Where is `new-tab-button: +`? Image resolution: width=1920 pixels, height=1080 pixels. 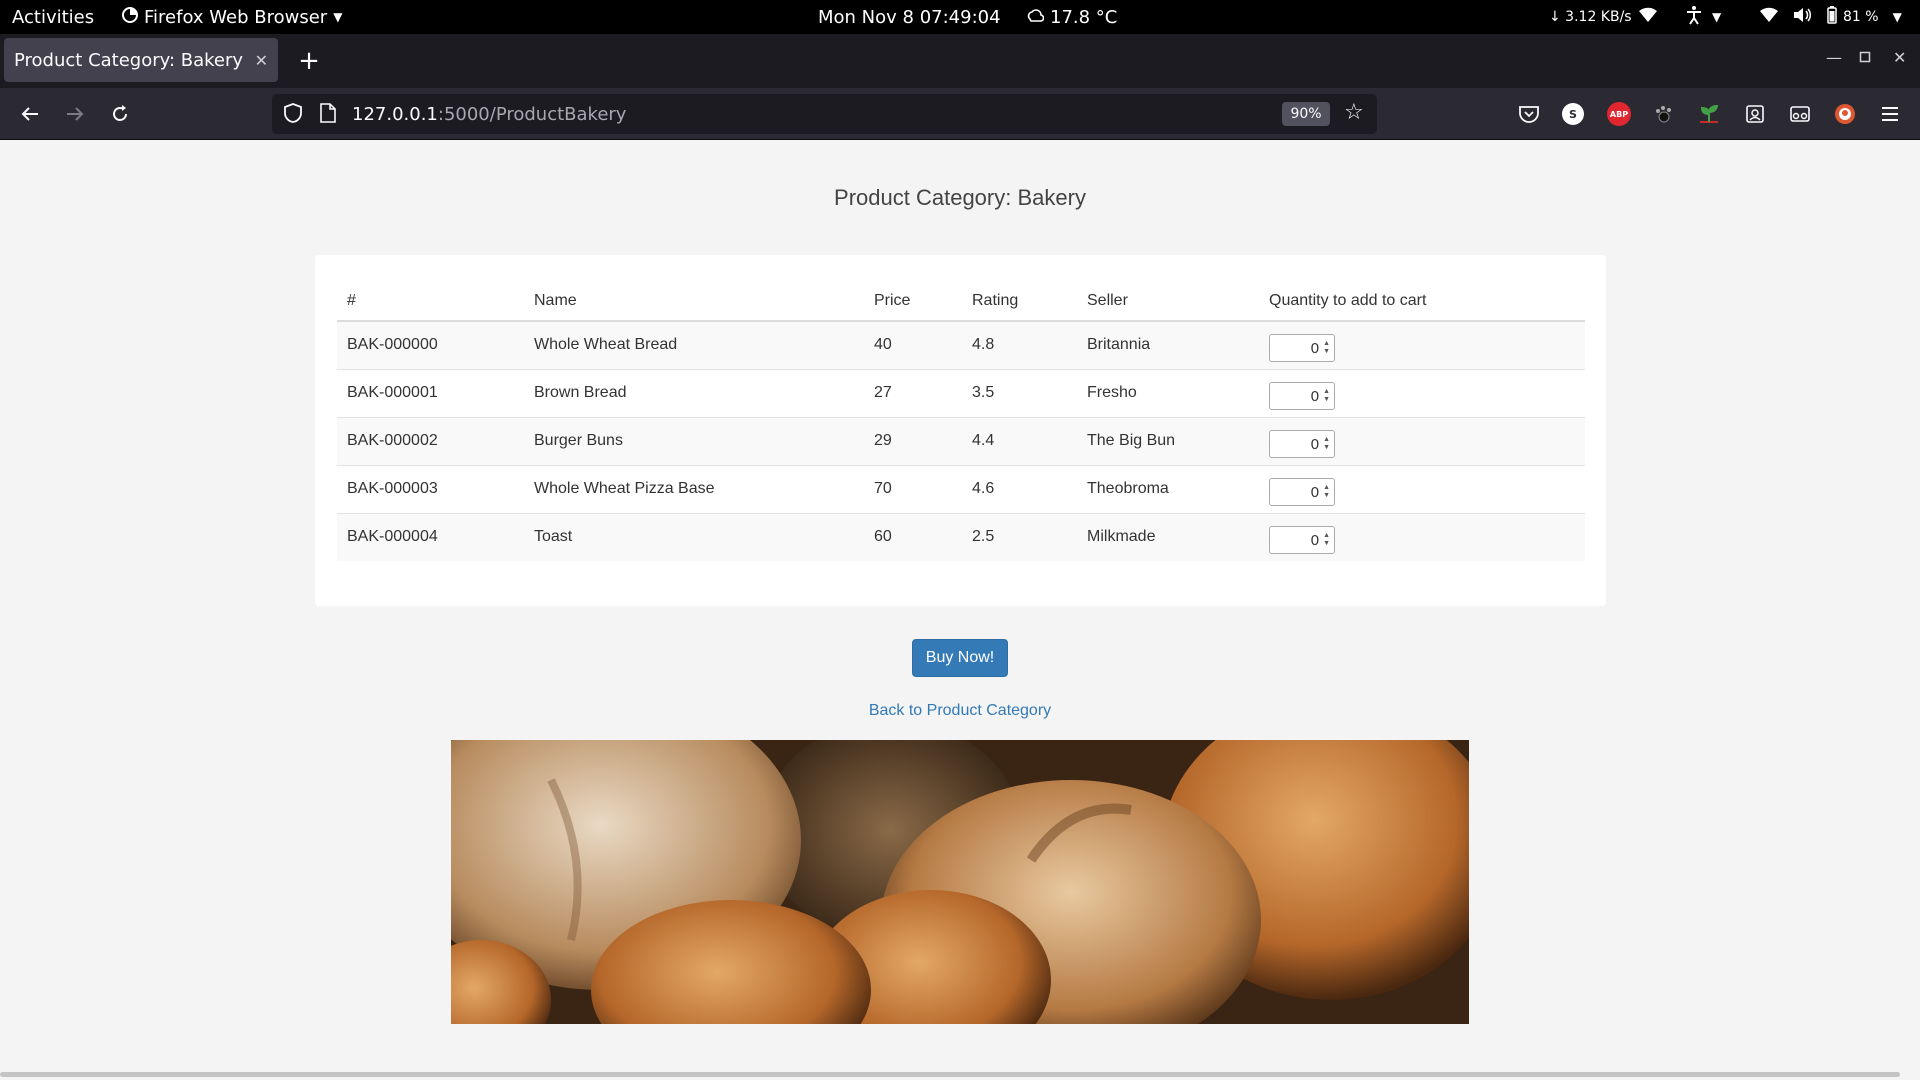
new-tab-button: + is located at coordinates (309, 61).